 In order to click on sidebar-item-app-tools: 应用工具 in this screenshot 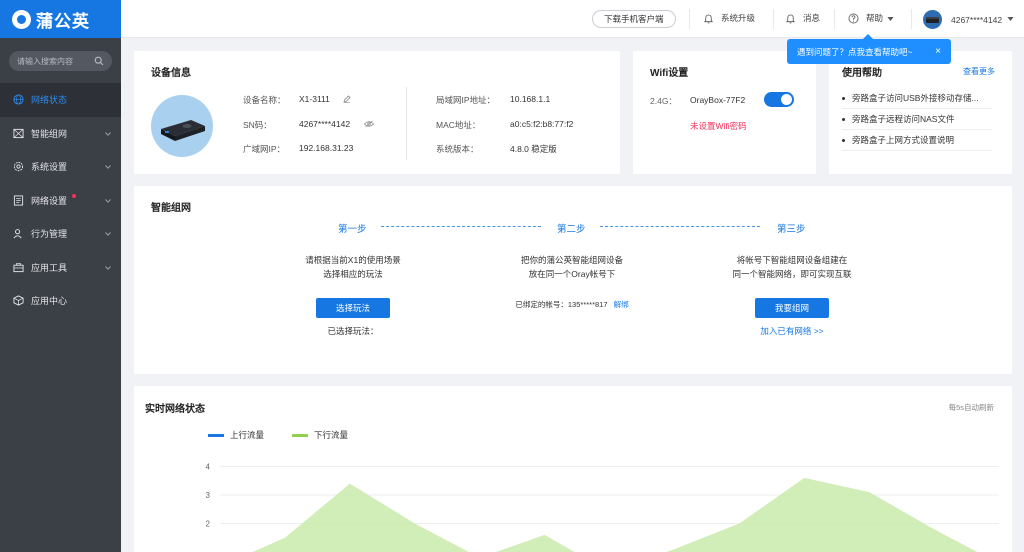, I will do `click(60, 268)`.